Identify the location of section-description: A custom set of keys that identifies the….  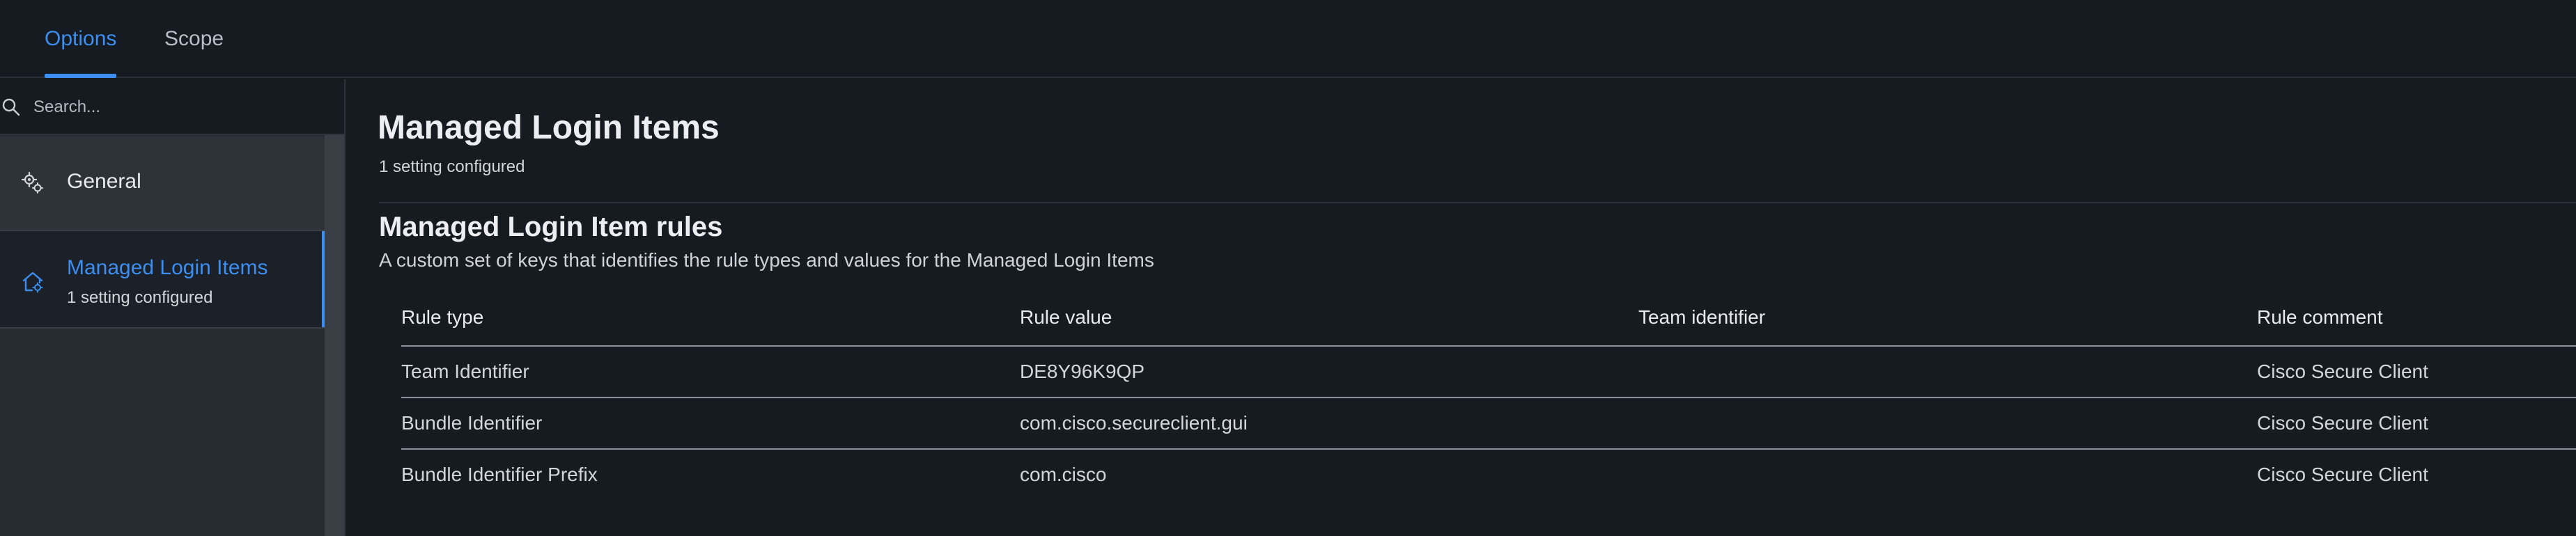
(766, 260).